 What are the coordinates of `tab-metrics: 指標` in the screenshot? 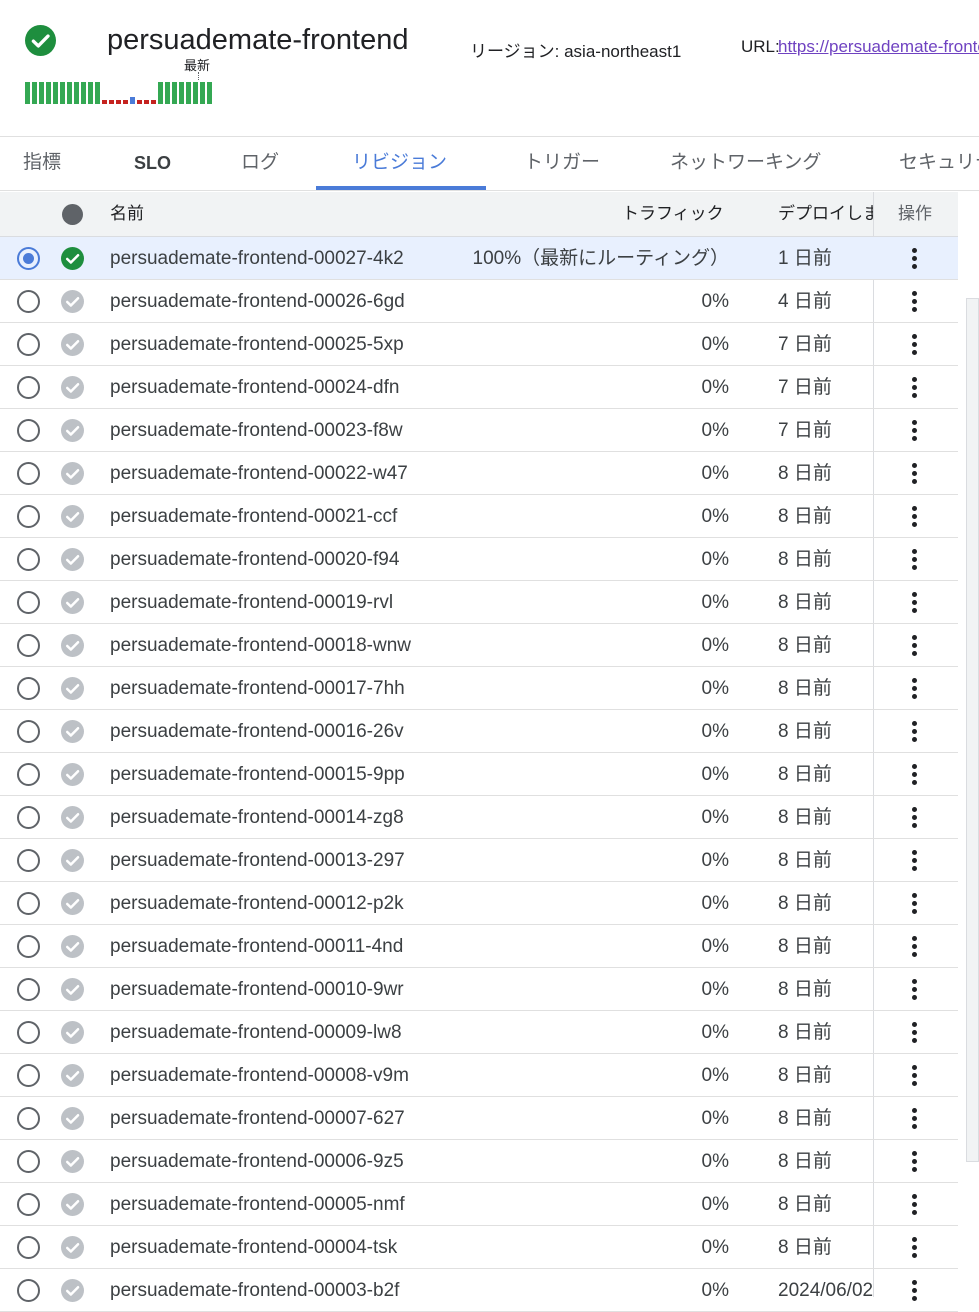 It's located at (42, 164).